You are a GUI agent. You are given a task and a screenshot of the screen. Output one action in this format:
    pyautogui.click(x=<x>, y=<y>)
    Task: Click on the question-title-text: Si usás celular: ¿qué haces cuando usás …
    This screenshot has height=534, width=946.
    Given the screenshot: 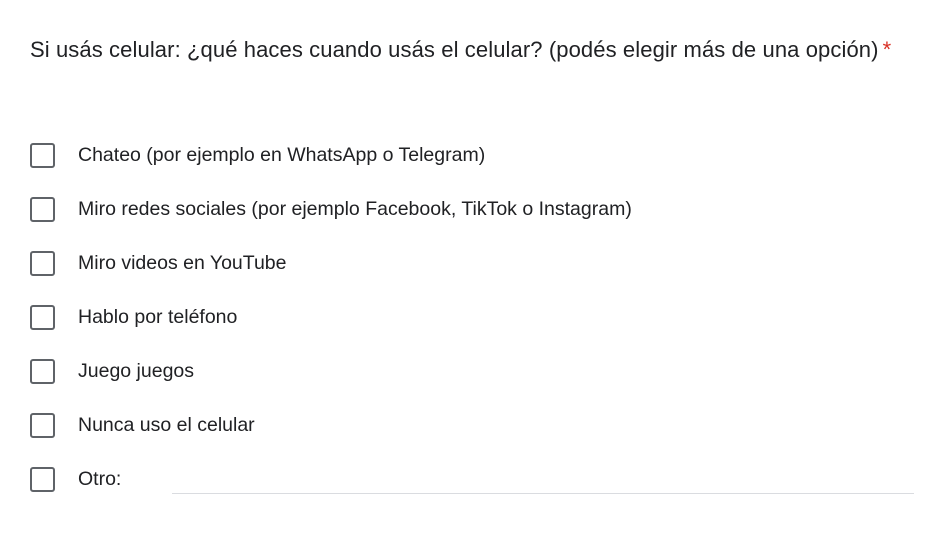 What is the action you would take?
    pyautogui.click(x=454, y=49)
    